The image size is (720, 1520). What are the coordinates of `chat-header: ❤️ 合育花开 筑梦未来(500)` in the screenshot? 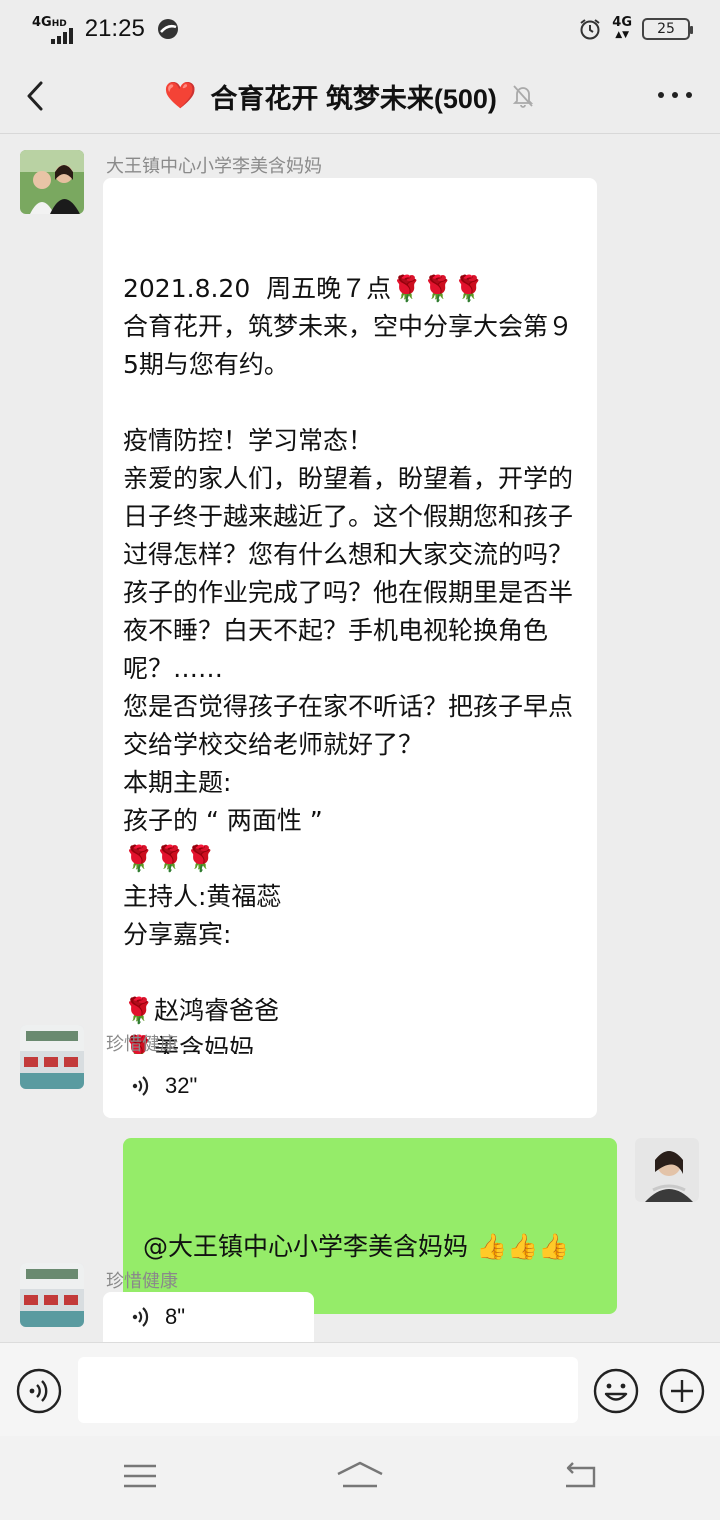 It's located at (360, 96).